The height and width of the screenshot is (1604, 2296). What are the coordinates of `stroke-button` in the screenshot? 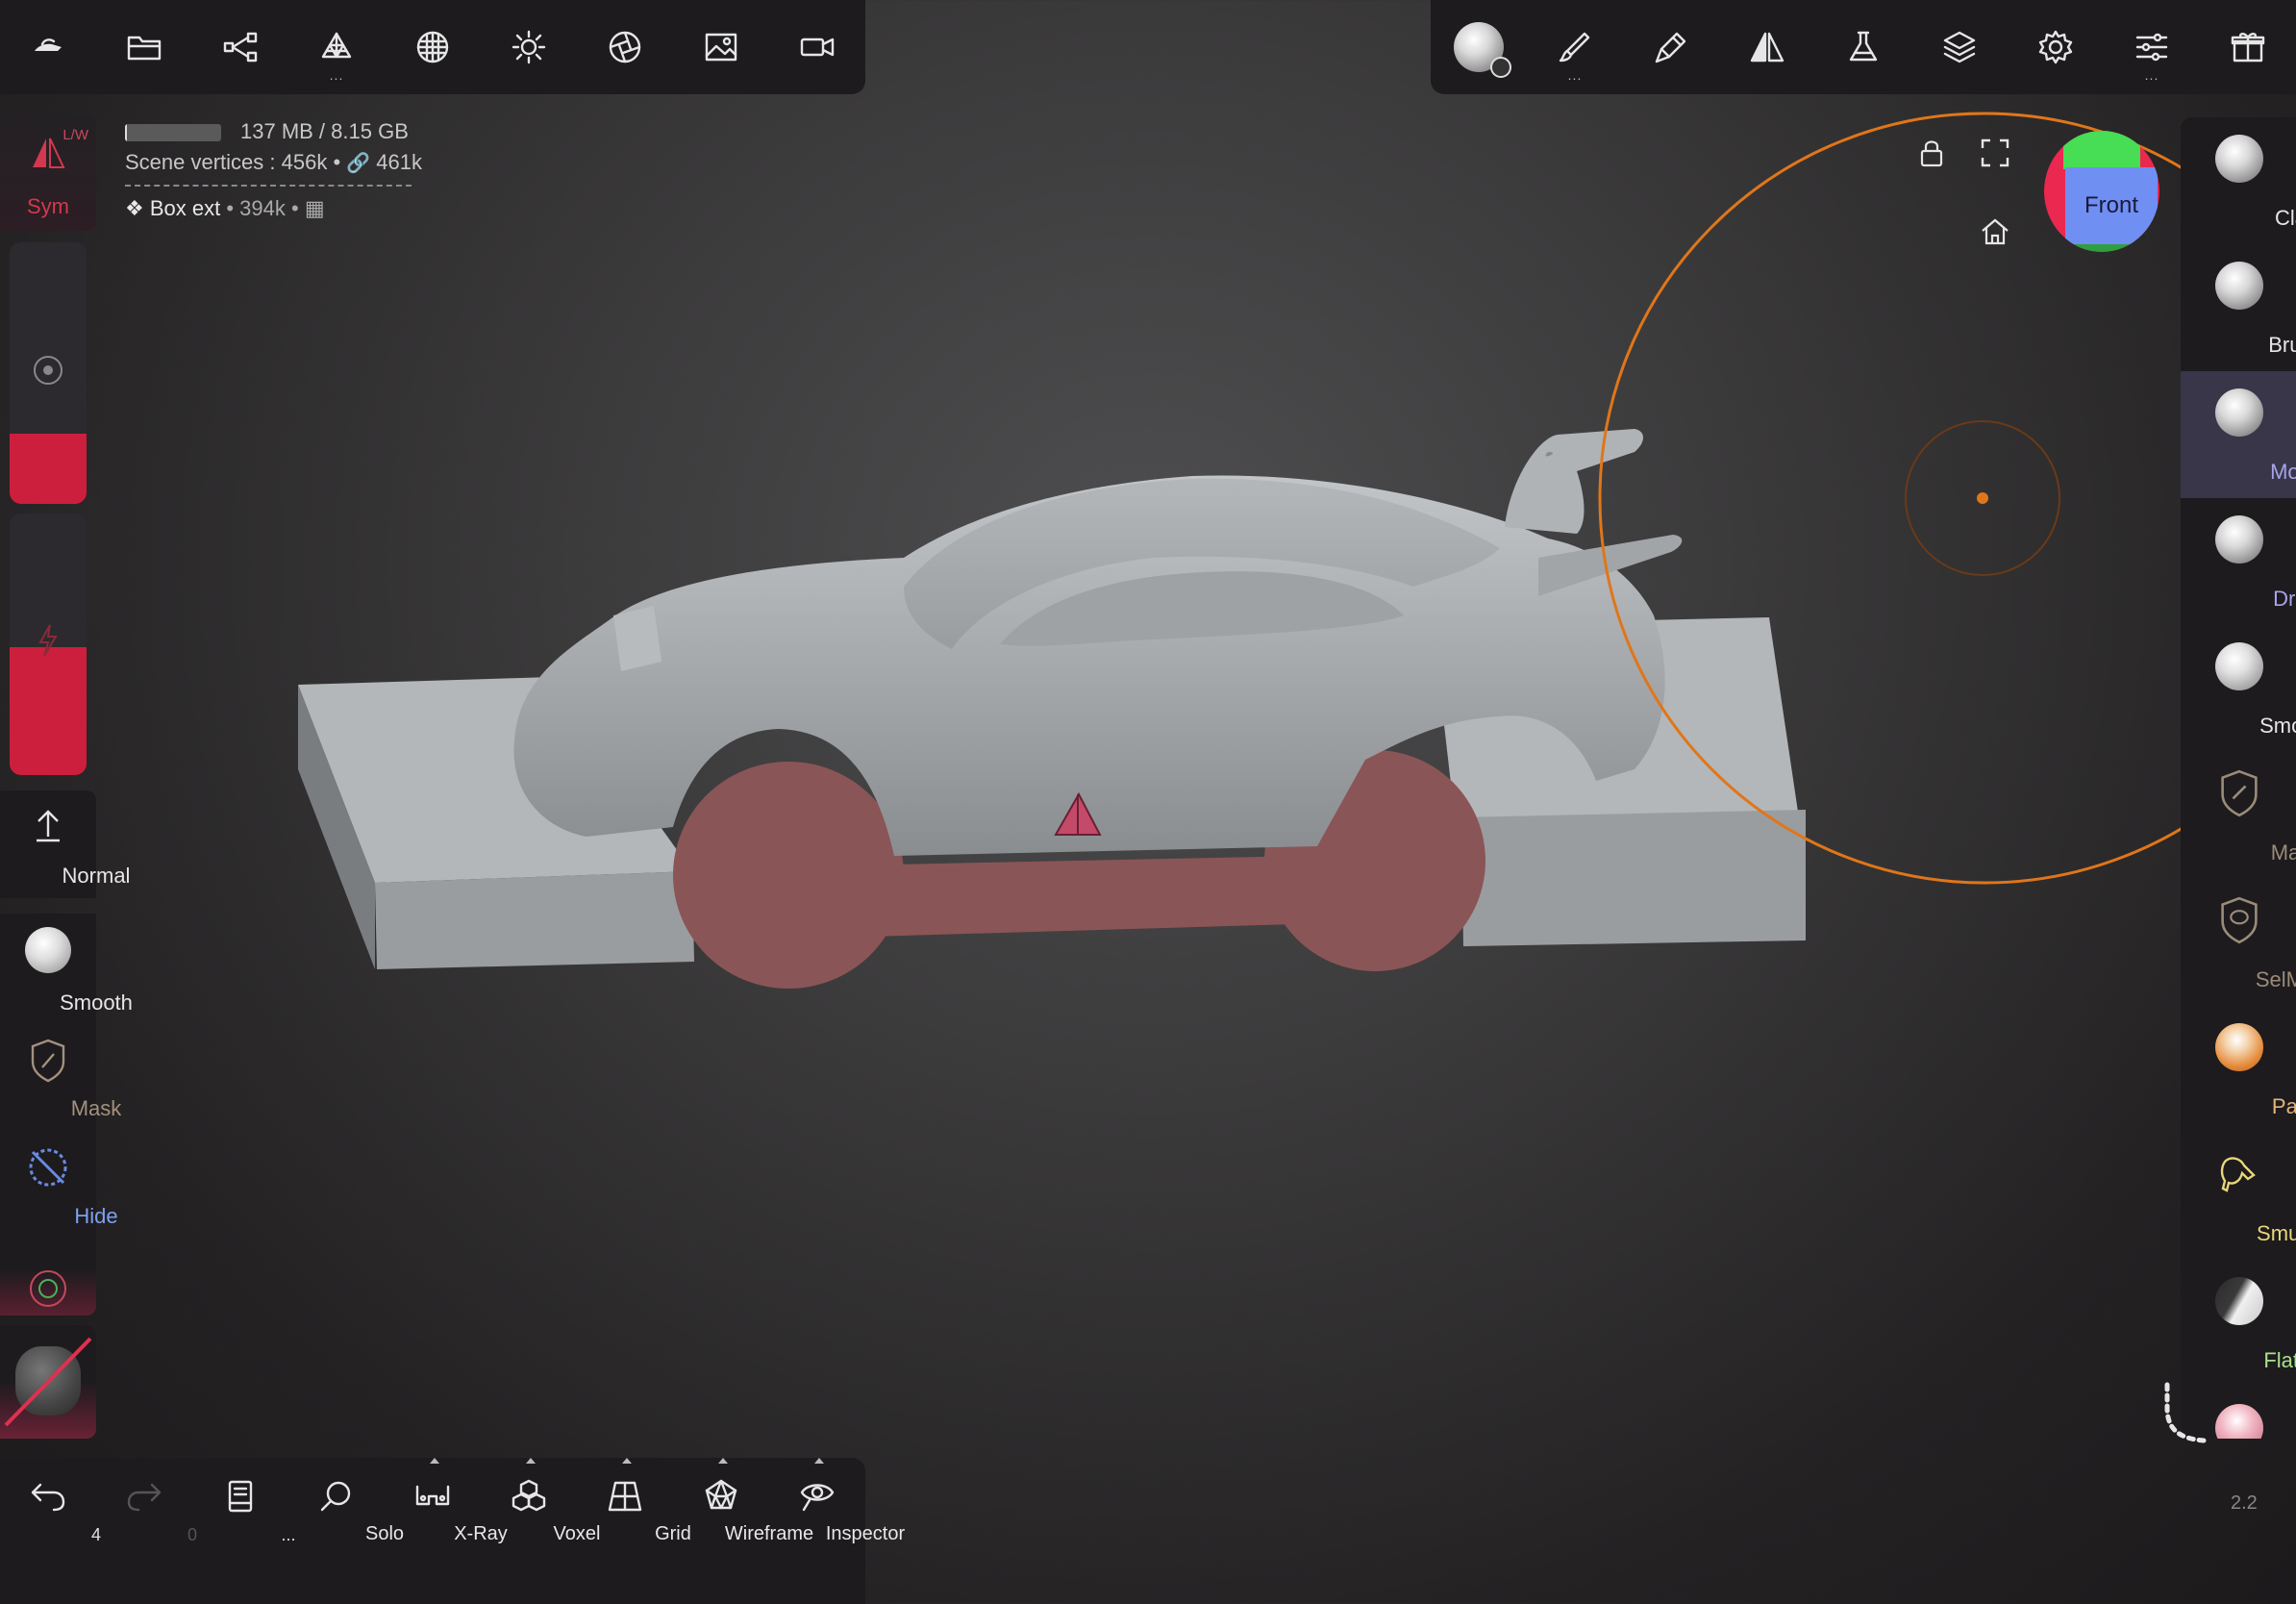 It's located at (1671, 47).